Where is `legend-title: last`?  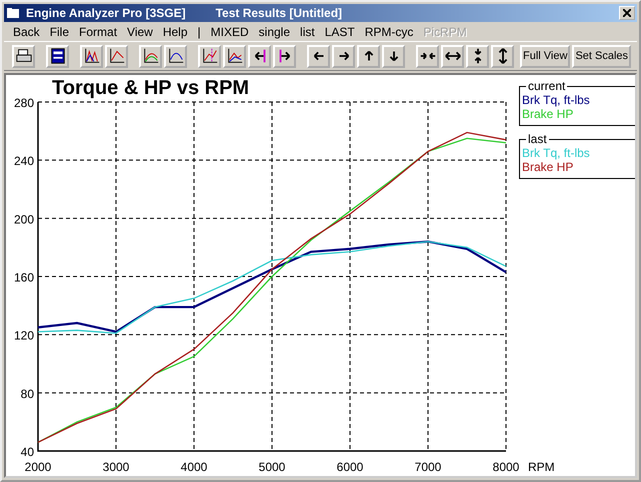 legend-title: last is located at coordinates (537, 139).